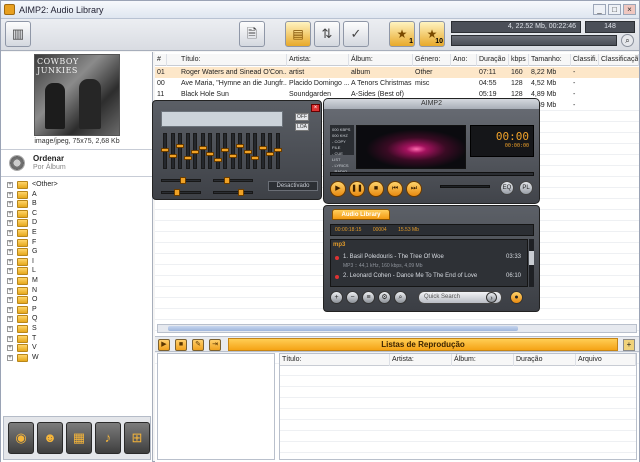 The image size is (640, 462). Describe the element at coordinates (432, 174) in the screenshot. I see `seek-bar` at that location.